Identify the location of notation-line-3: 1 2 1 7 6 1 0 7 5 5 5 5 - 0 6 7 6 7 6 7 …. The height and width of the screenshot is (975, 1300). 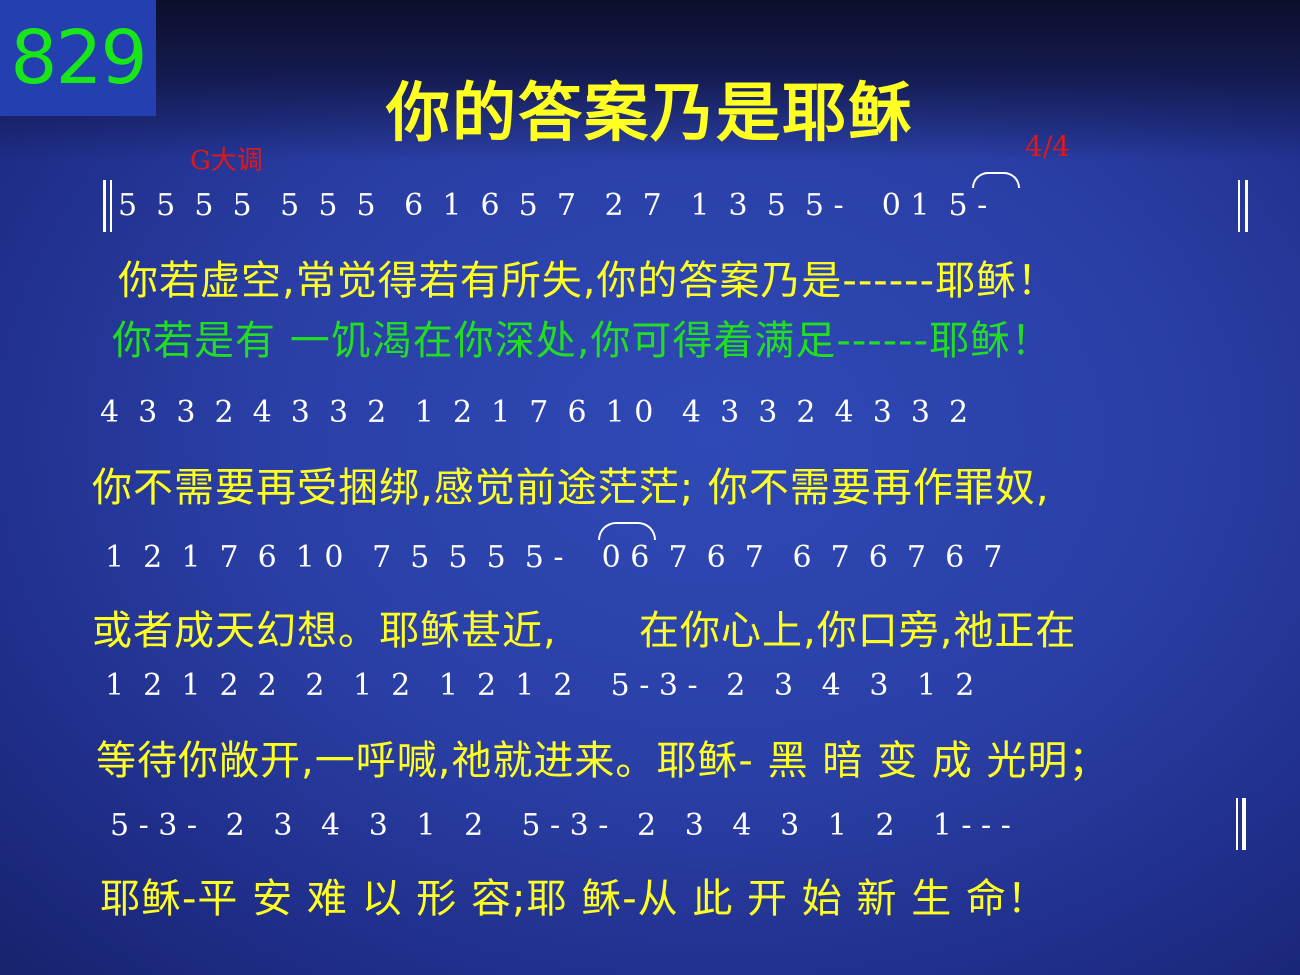
(554, 557).